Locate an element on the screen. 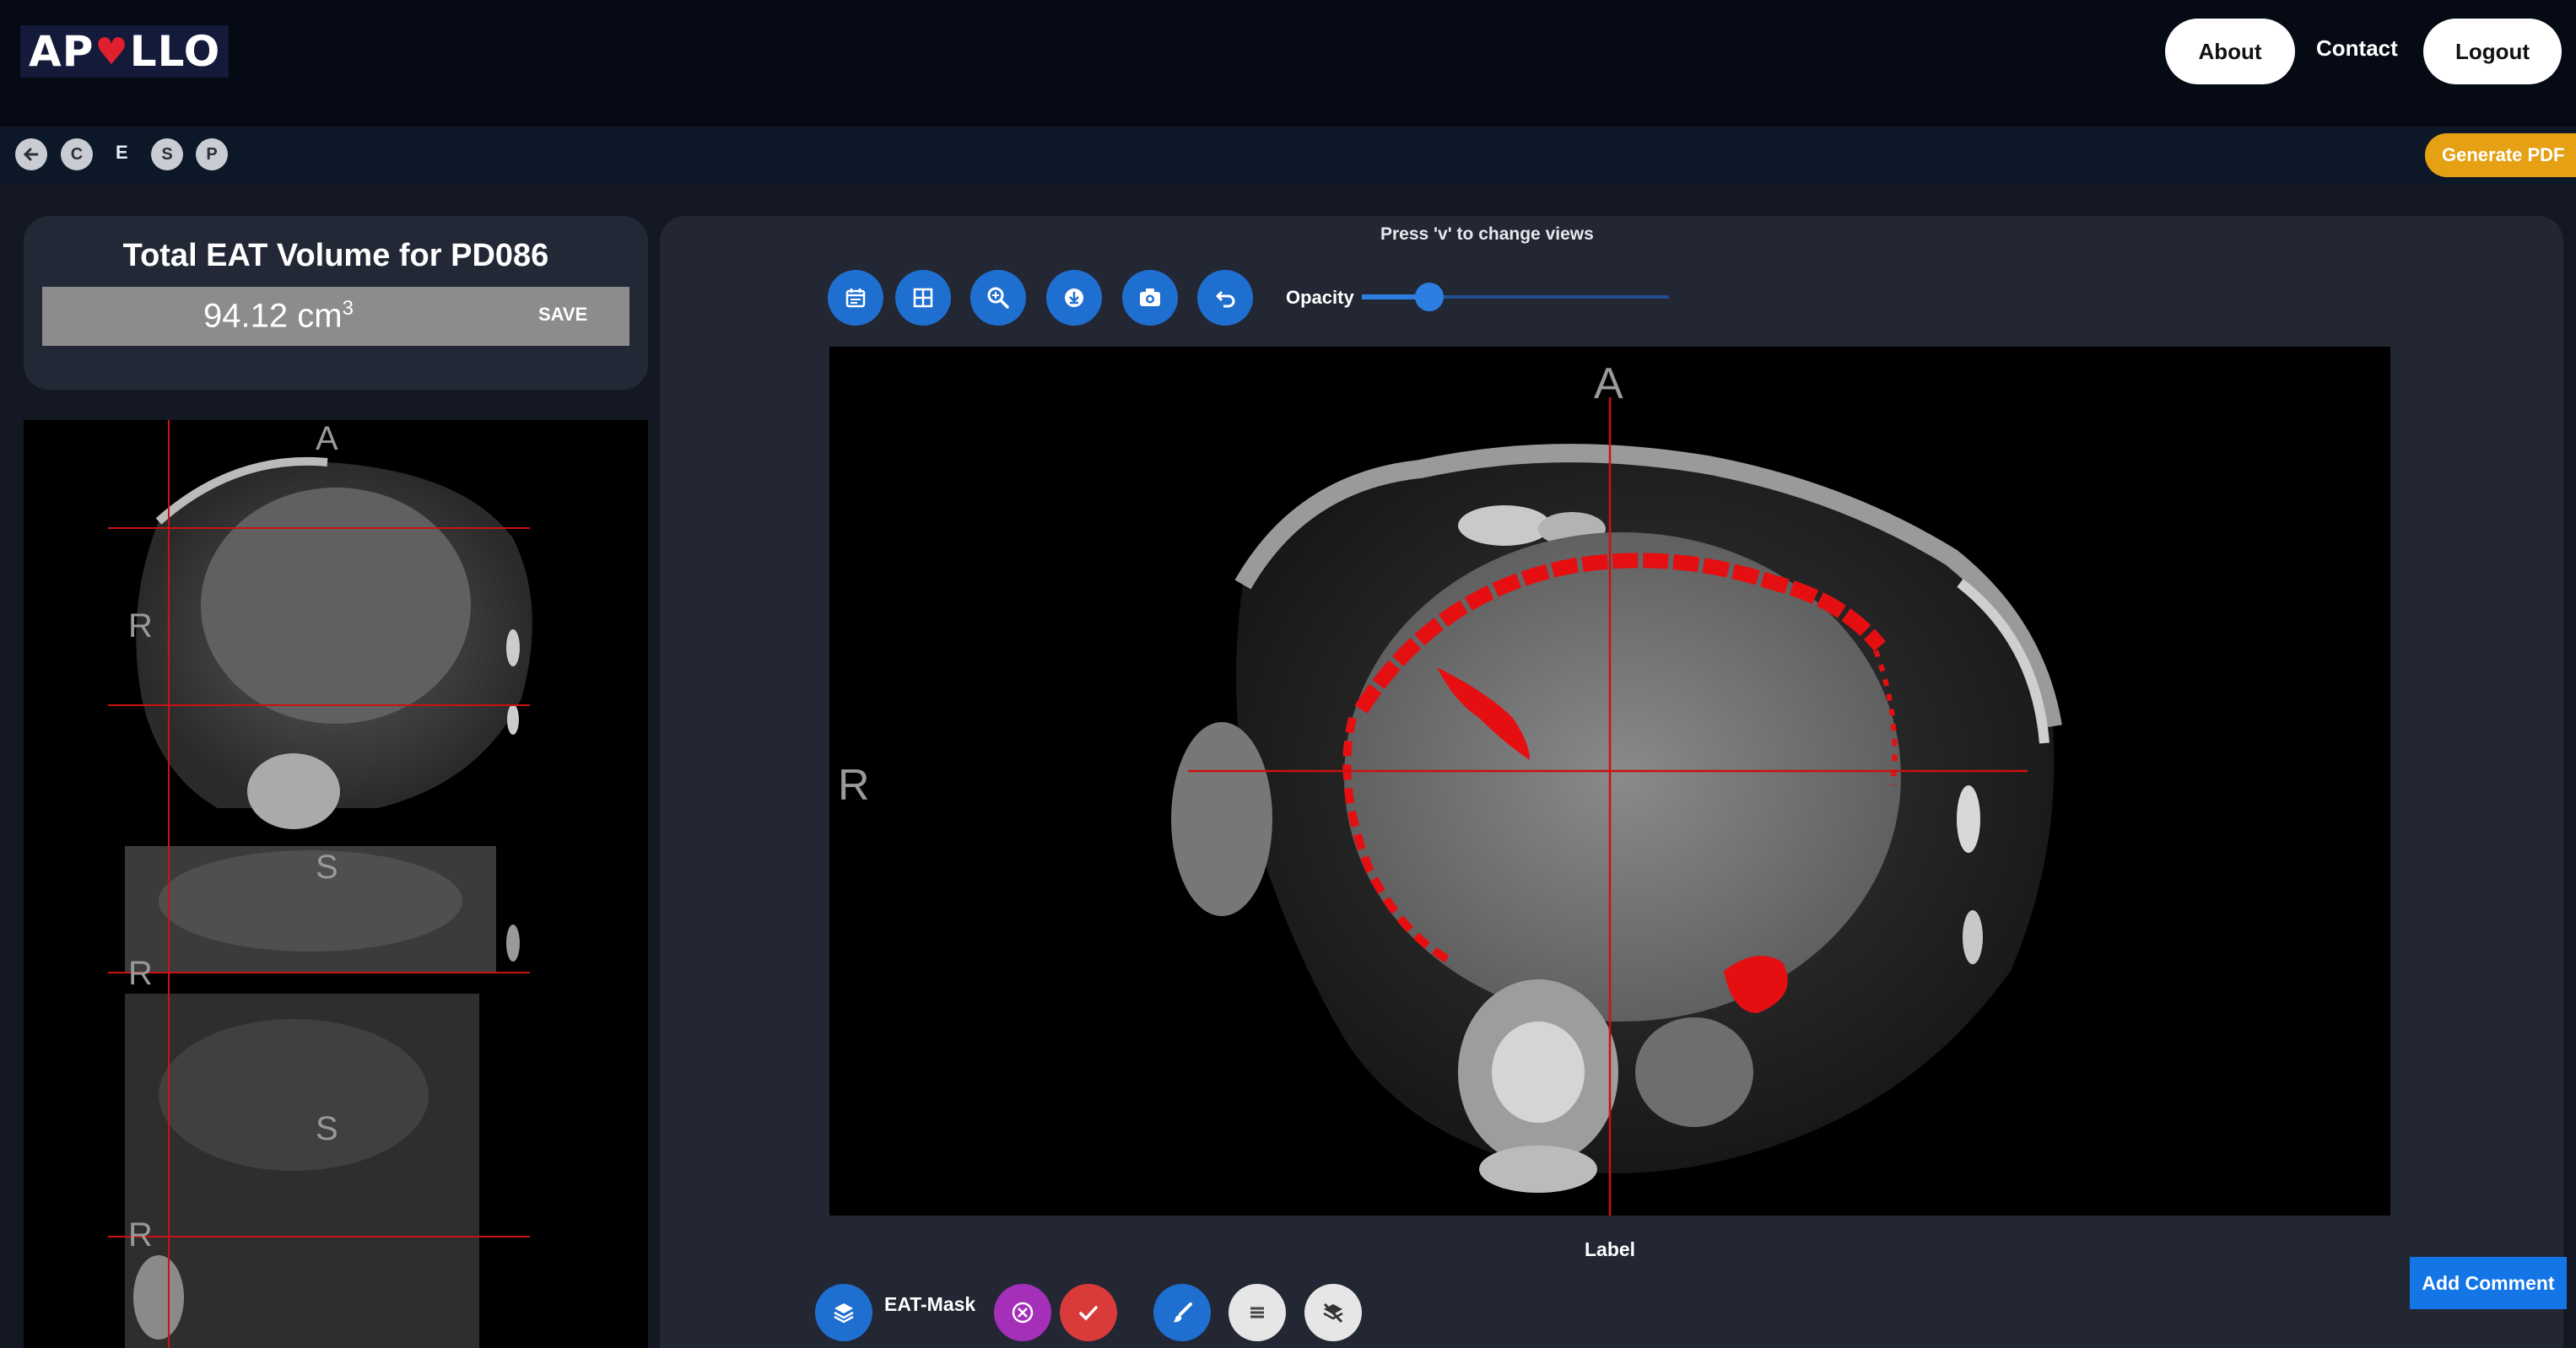 The width and height of the screenshot is (2576, 1348). calendar-icon is located at coordinates (855, 298).